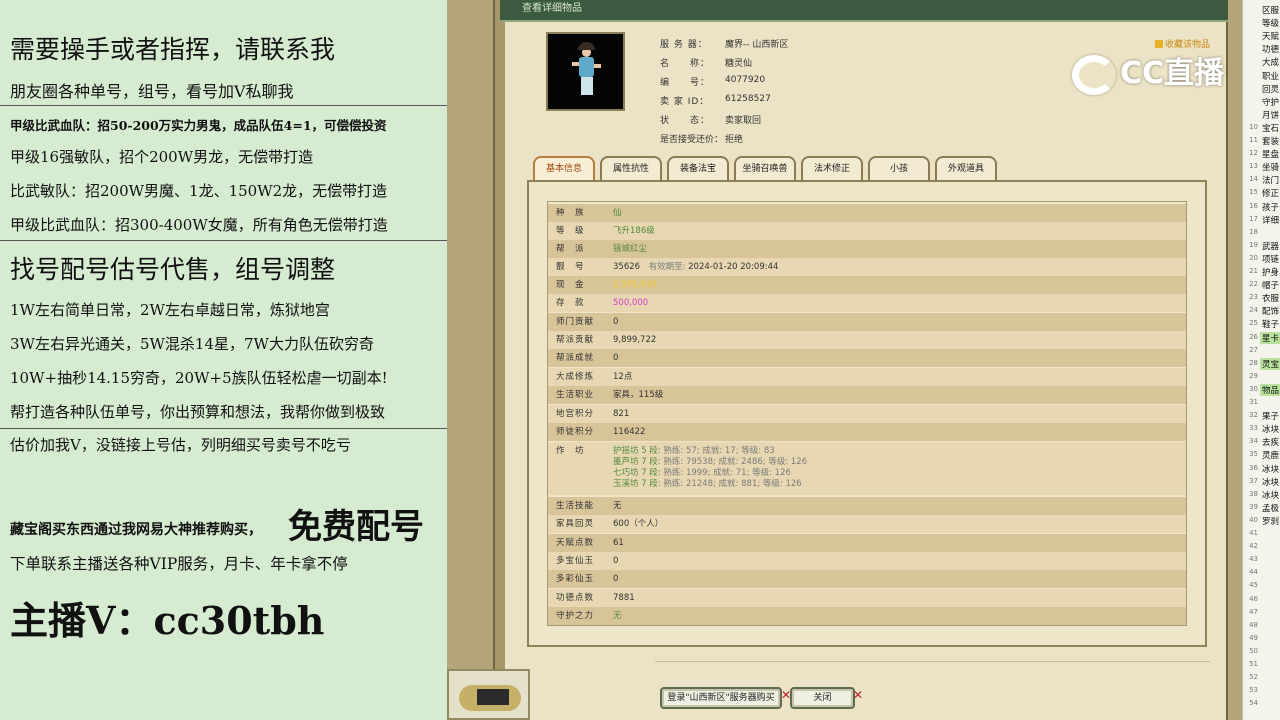 This screenshot has height=720, width=1280. I want to click on sidebar-item: 大成, so click(1270, 62).